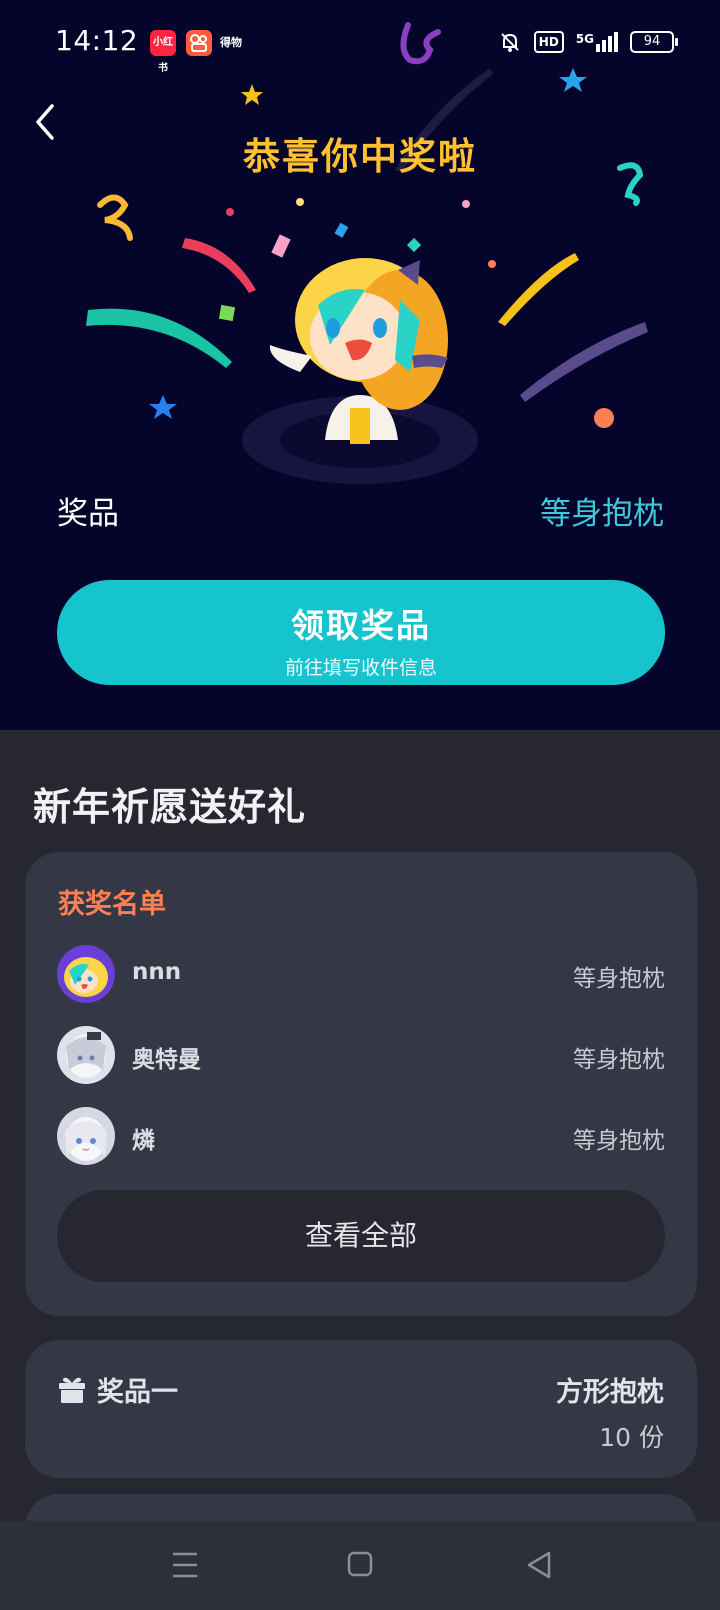  Describe the element at coordinates (597, 42) in the screenshot. I see `signal-strength-icon: 5G` at that location.